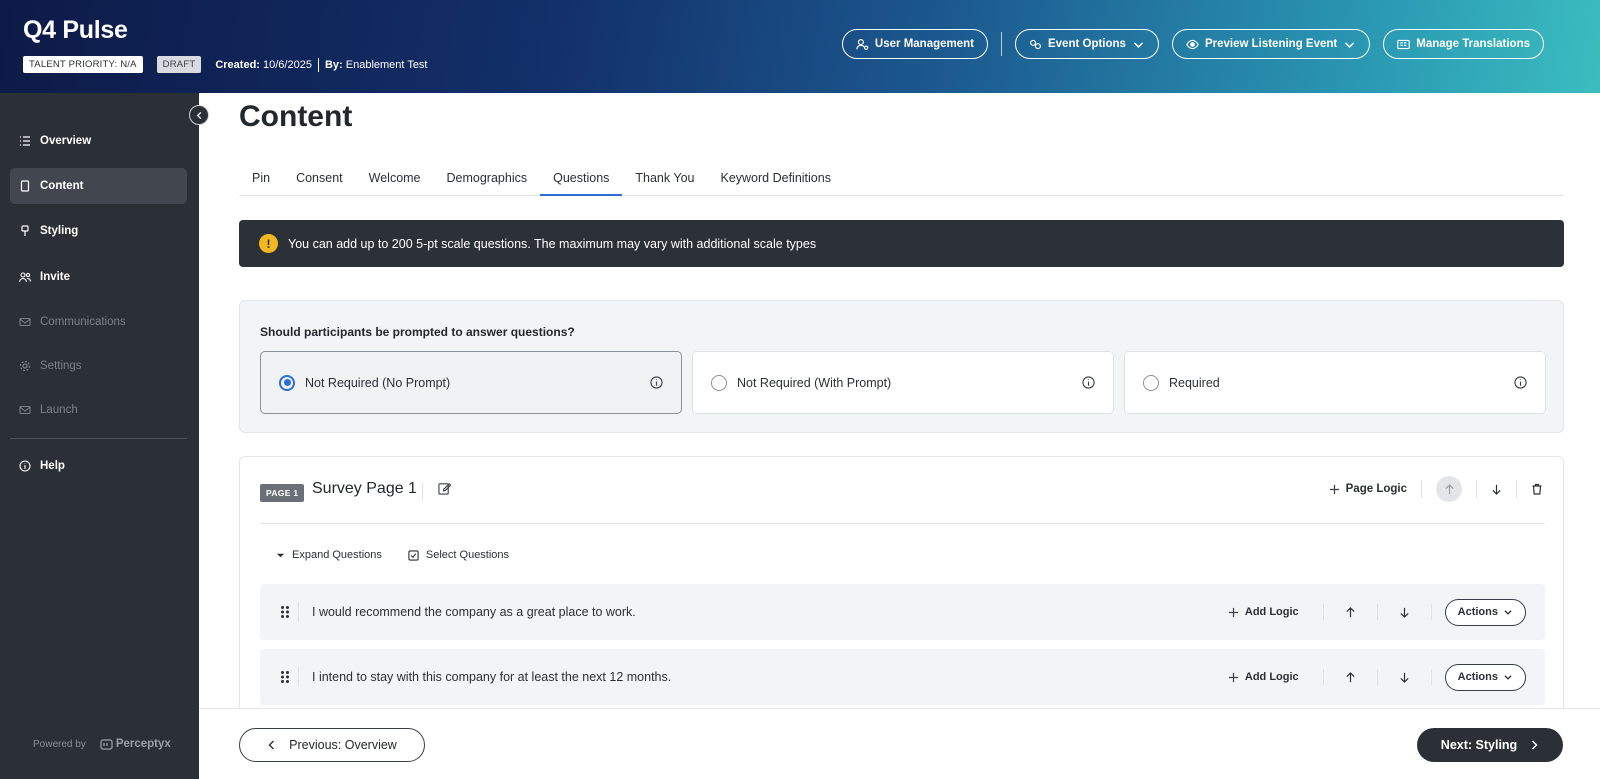 The height and width of the screenshot is (779, 1600). I want to click on collapse-sidebar-button, so click(199, 115).